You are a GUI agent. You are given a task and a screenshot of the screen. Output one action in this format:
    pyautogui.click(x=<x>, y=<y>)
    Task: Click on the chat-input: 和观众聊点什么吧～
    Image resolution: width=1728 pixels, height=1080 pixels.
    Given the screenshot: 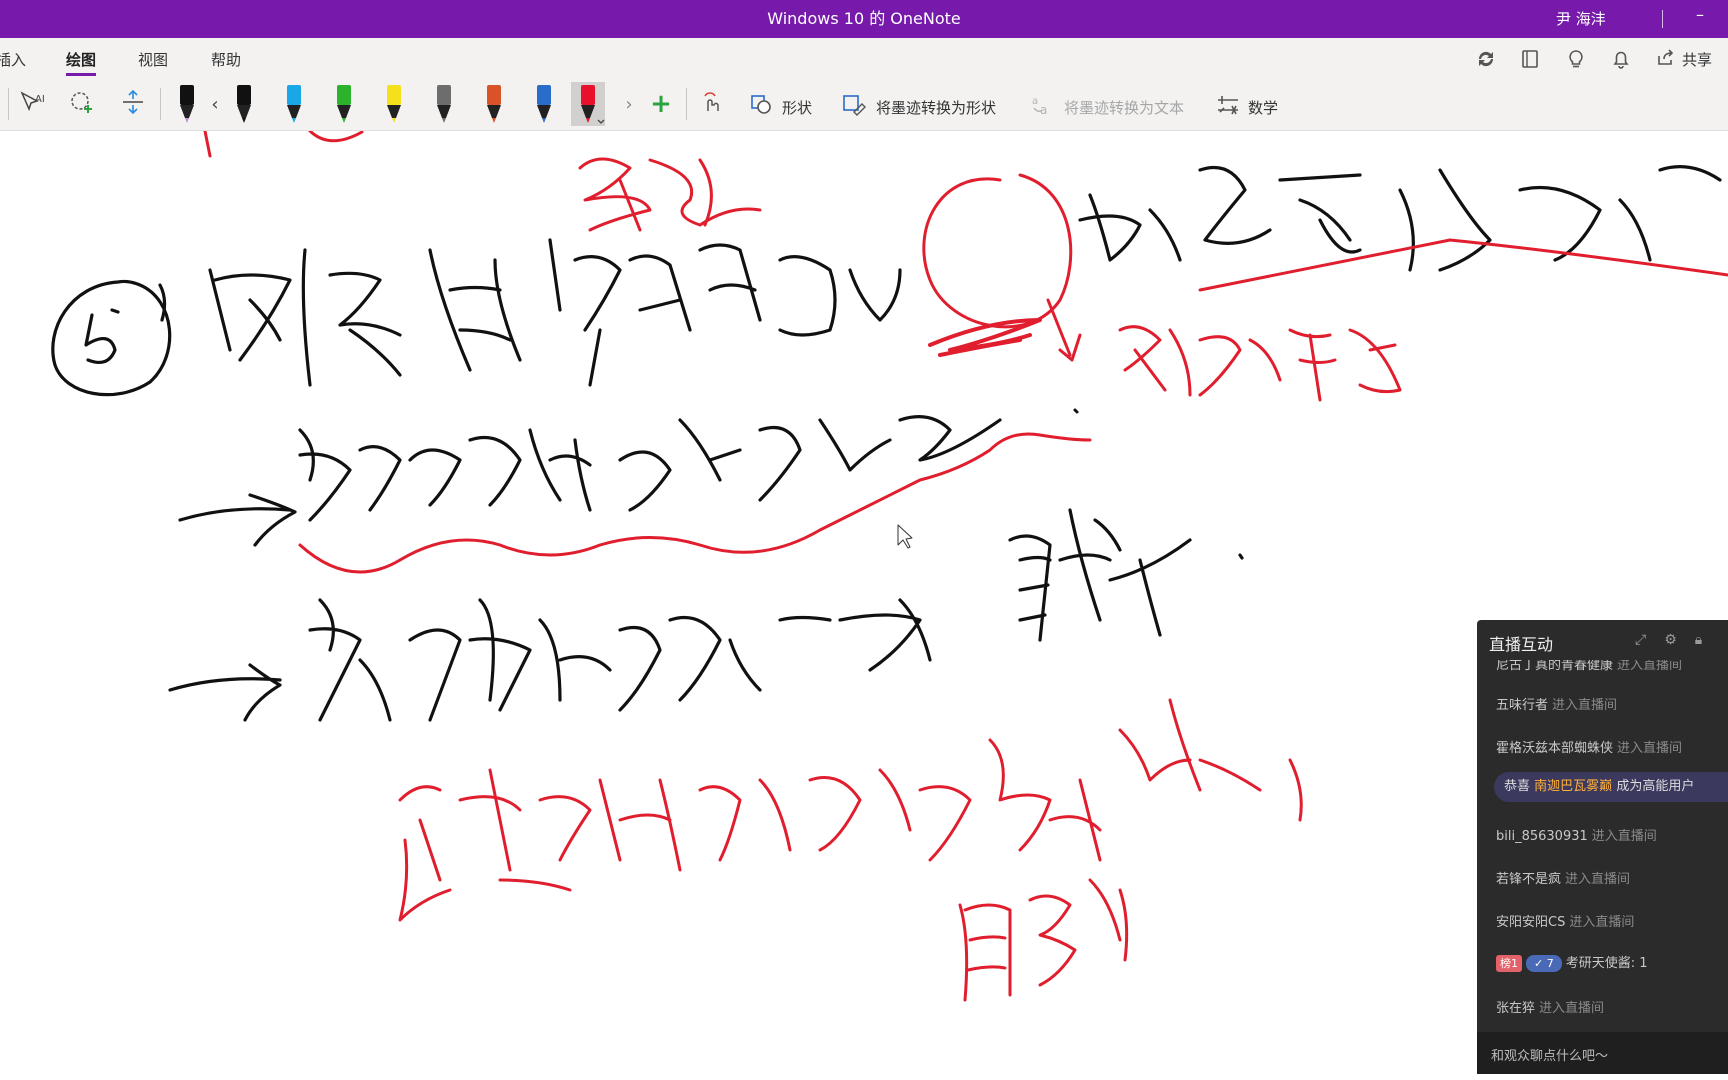 What is the action you would take?
    pyautogui.click(x=1602, y=1053)
    